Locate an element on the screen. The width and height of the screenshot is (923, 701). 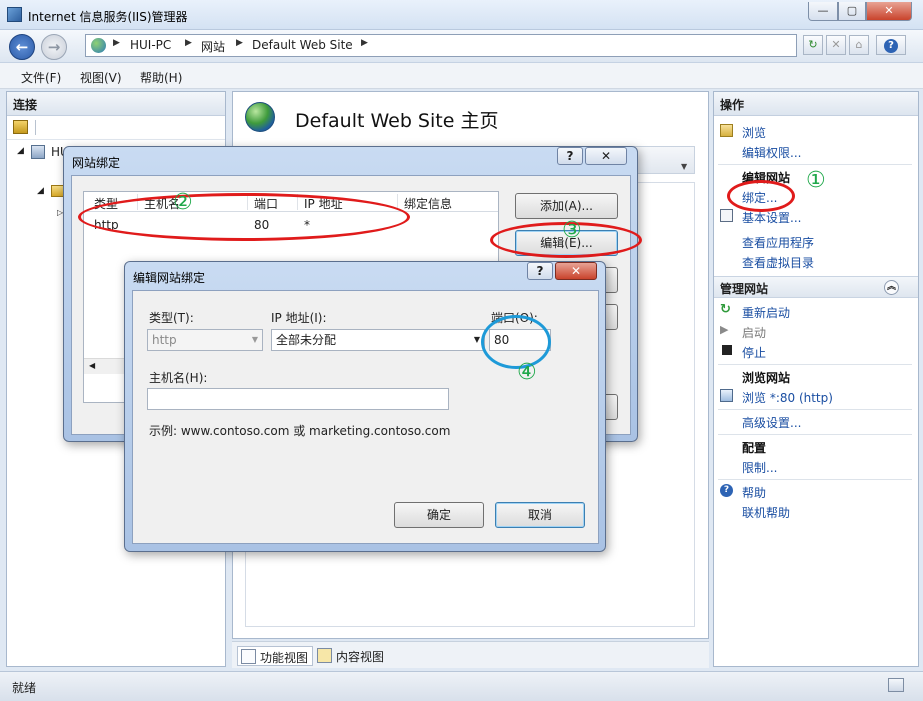
annotation-step-3: ③ is located at coordinates (572, 230).